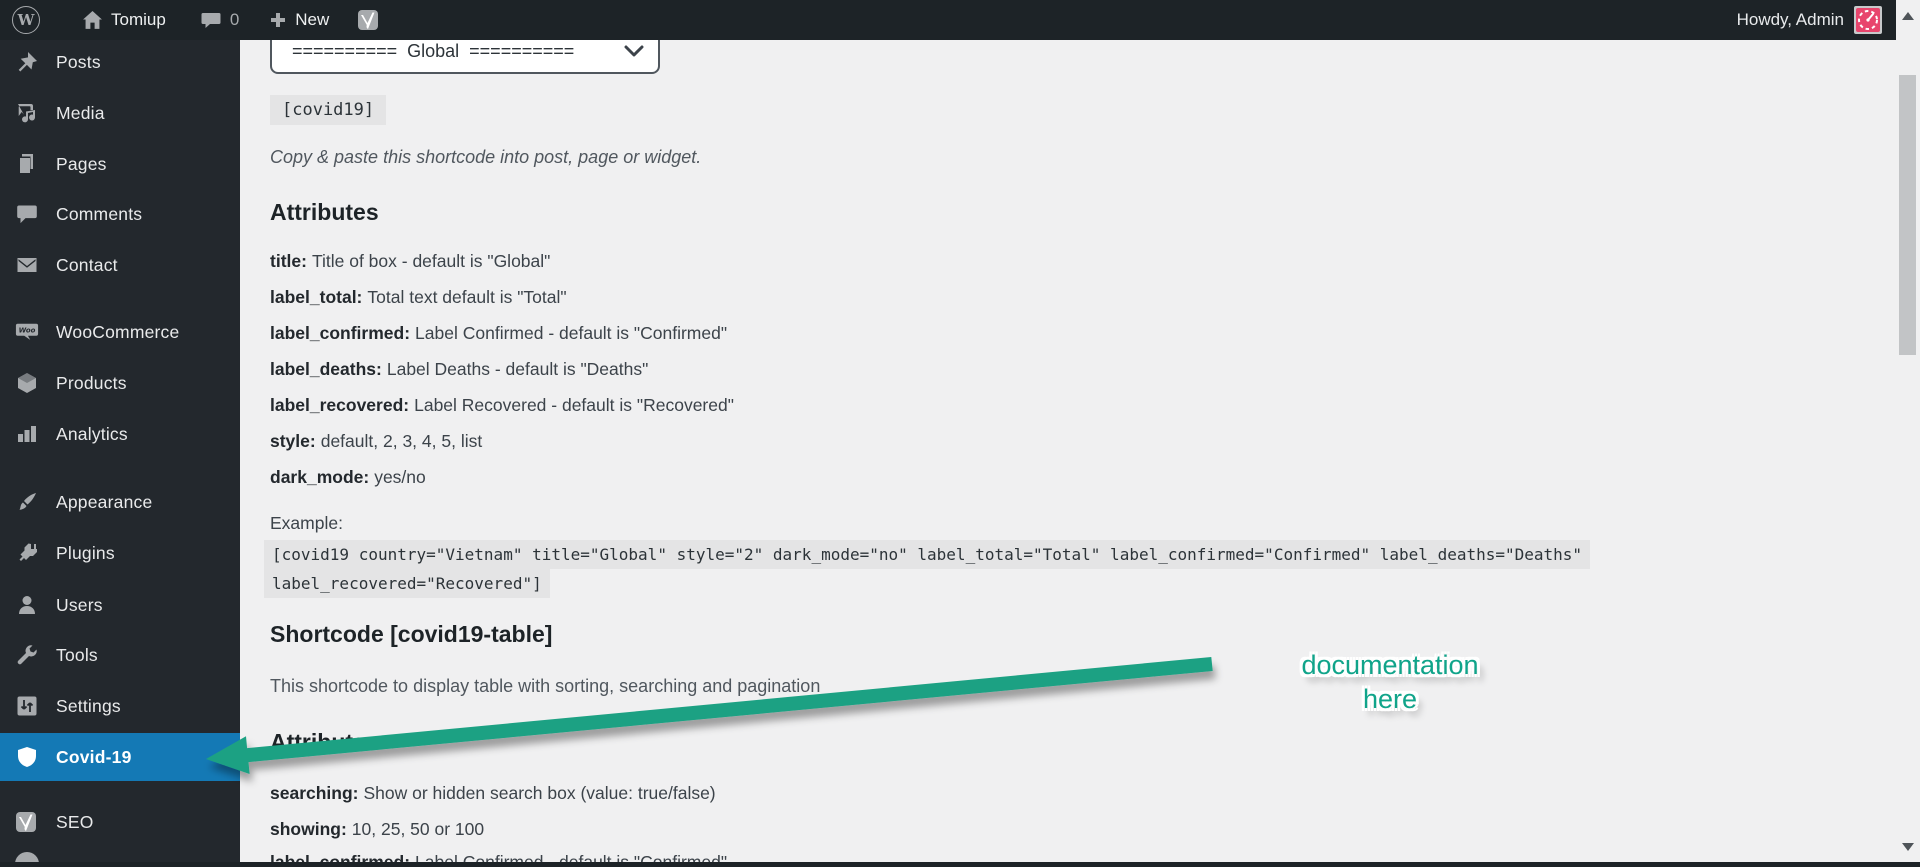  What do you see at coordinates (960, 864) in the screenshot?
I see `bottom-edge-strip` at bounding box center [960, 864].